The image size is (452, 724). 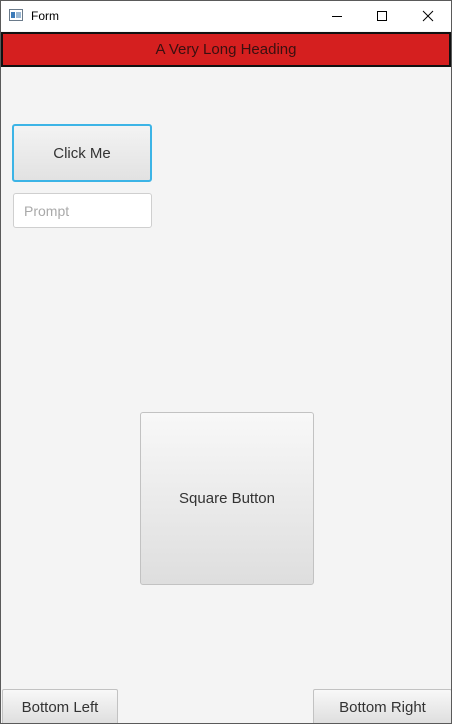 I want to click on minimize-button, so click(x=337, y=16).